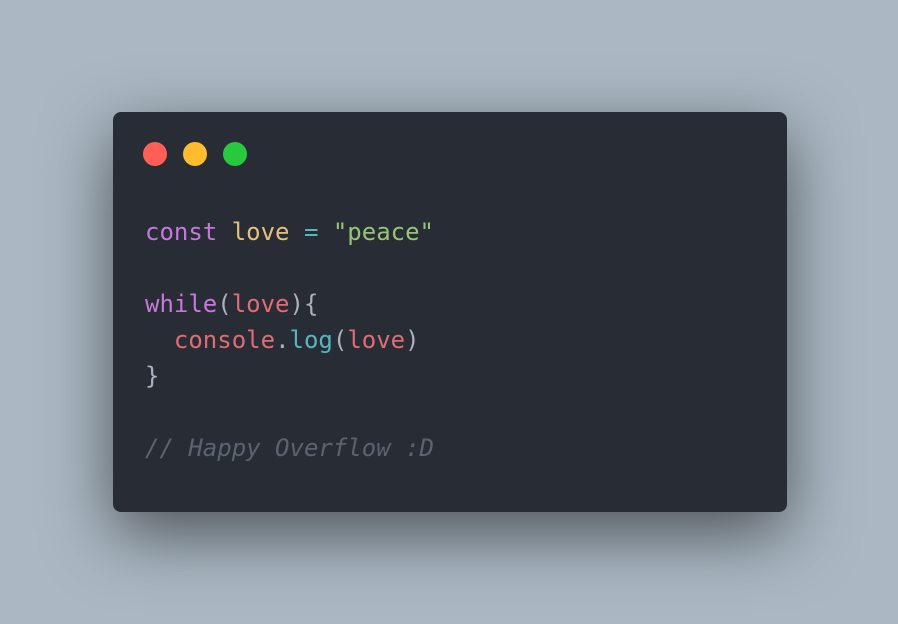 Image resolution: width=898 pixels, height=624 pixels. I want to click on code-line: }, so click(289, 376).